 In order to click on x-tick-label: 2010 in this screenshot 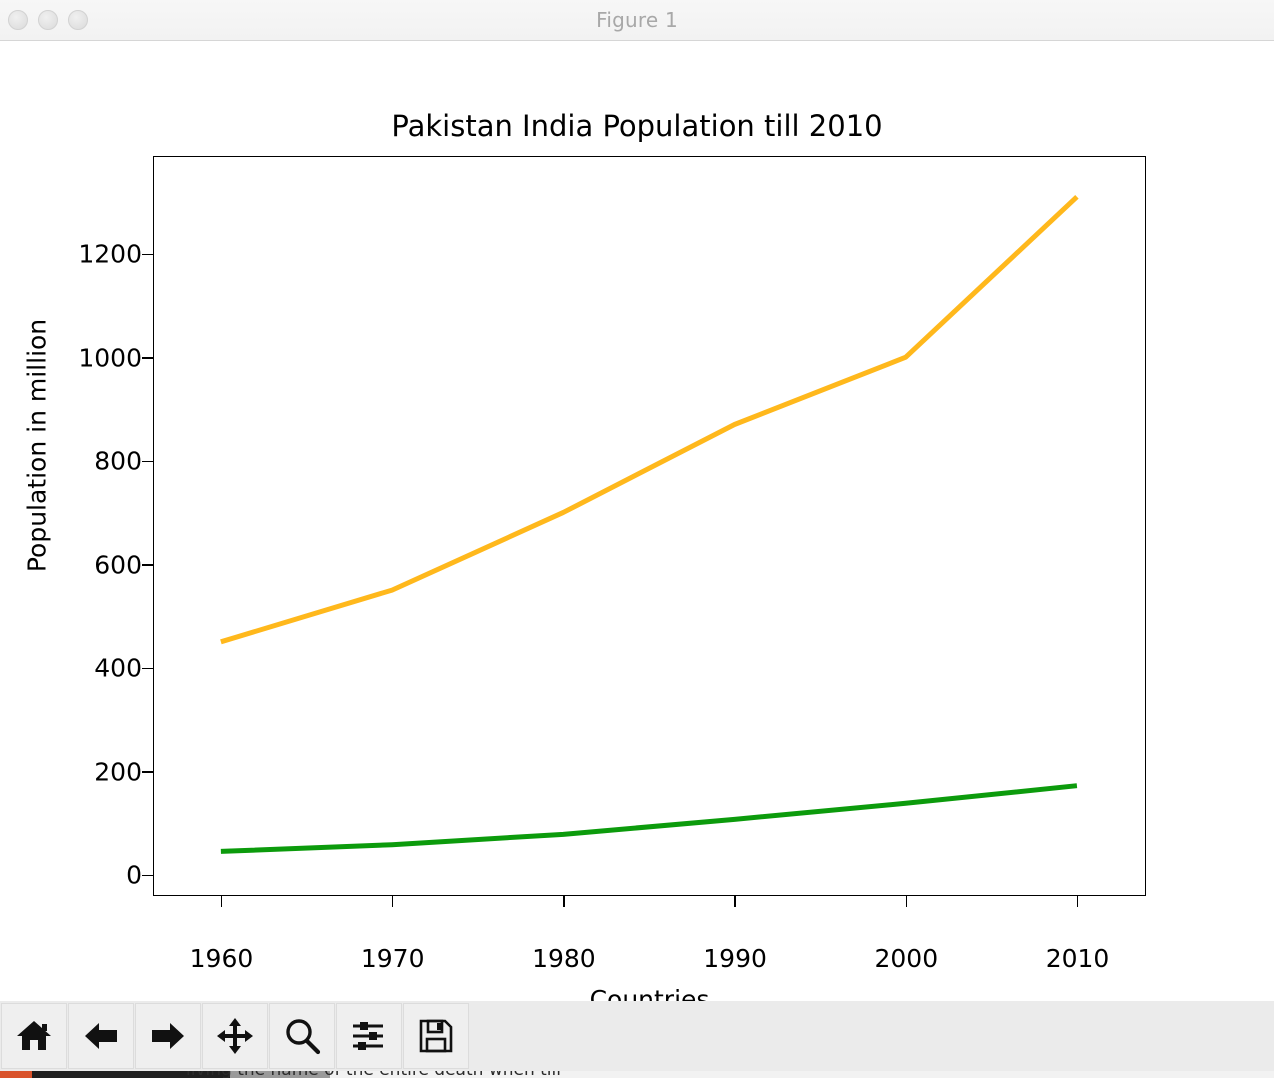, I will do `click(1077, 958)`.